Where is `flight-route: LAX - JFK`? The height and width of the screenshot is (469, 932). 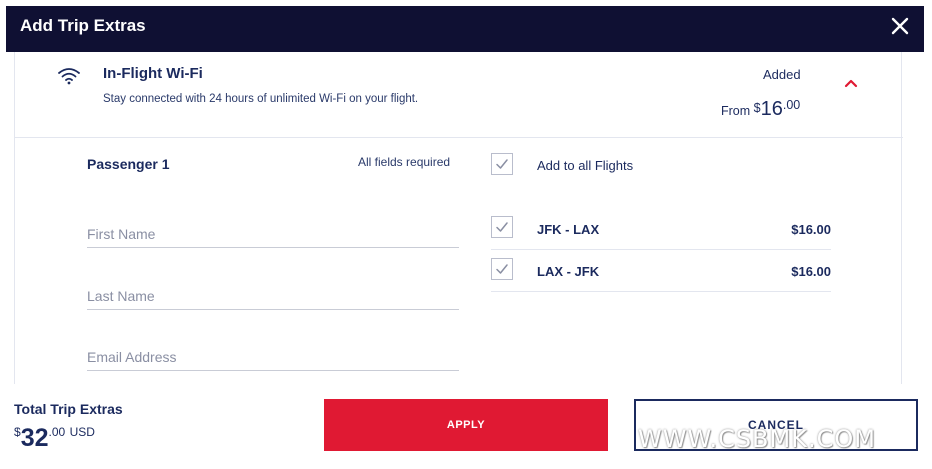 flight-route: LAX - JFK is located at coordinates (568, 271).